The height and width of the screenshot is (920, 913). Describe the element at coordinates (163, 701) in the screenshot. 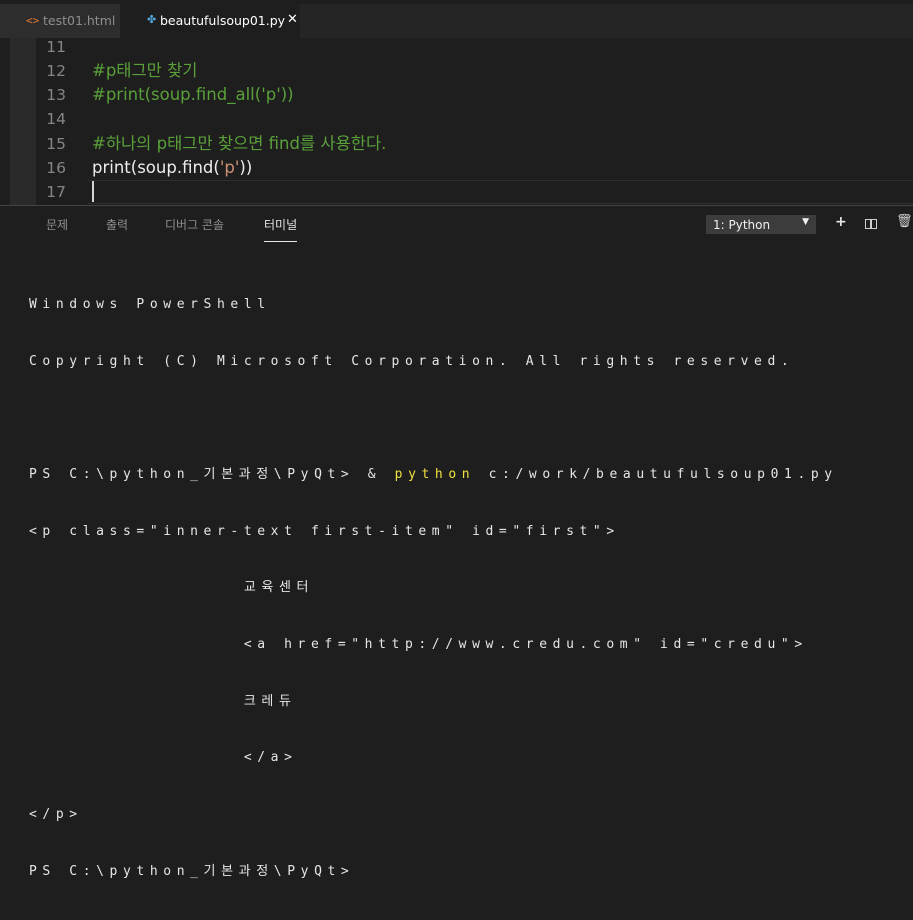

I see `terminal-line: 크레듀` at that location.